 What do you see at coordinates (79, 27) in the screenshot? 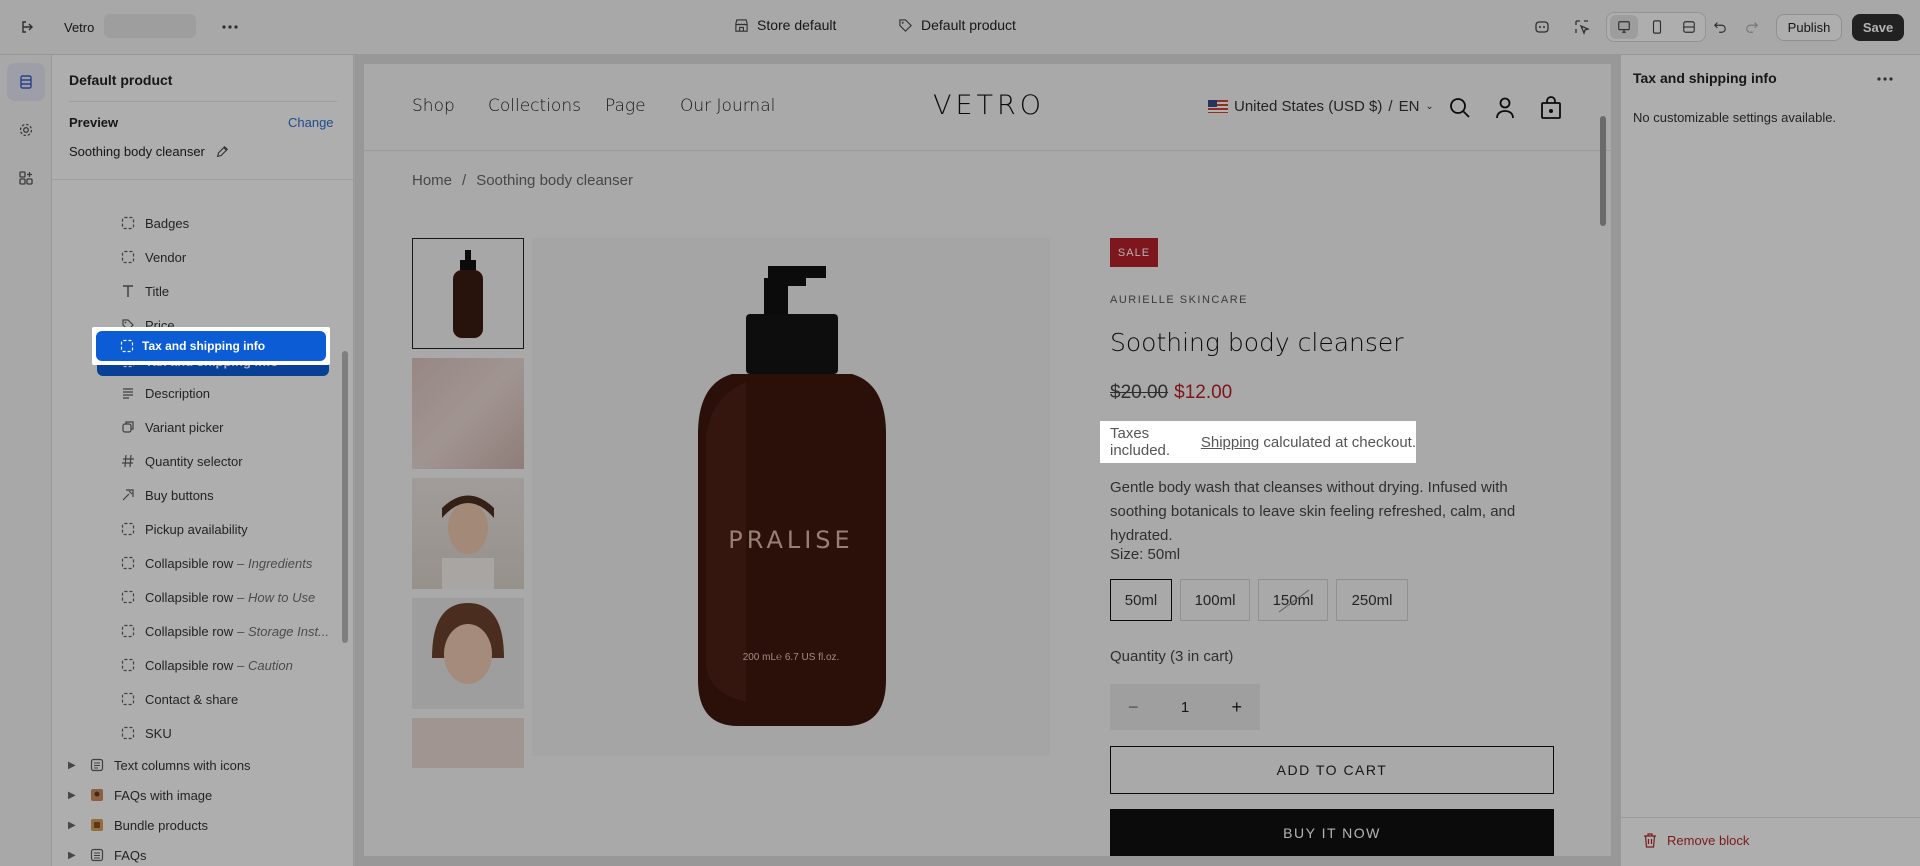
I see `store-name: Vetro` at bounding box center [79, 27].